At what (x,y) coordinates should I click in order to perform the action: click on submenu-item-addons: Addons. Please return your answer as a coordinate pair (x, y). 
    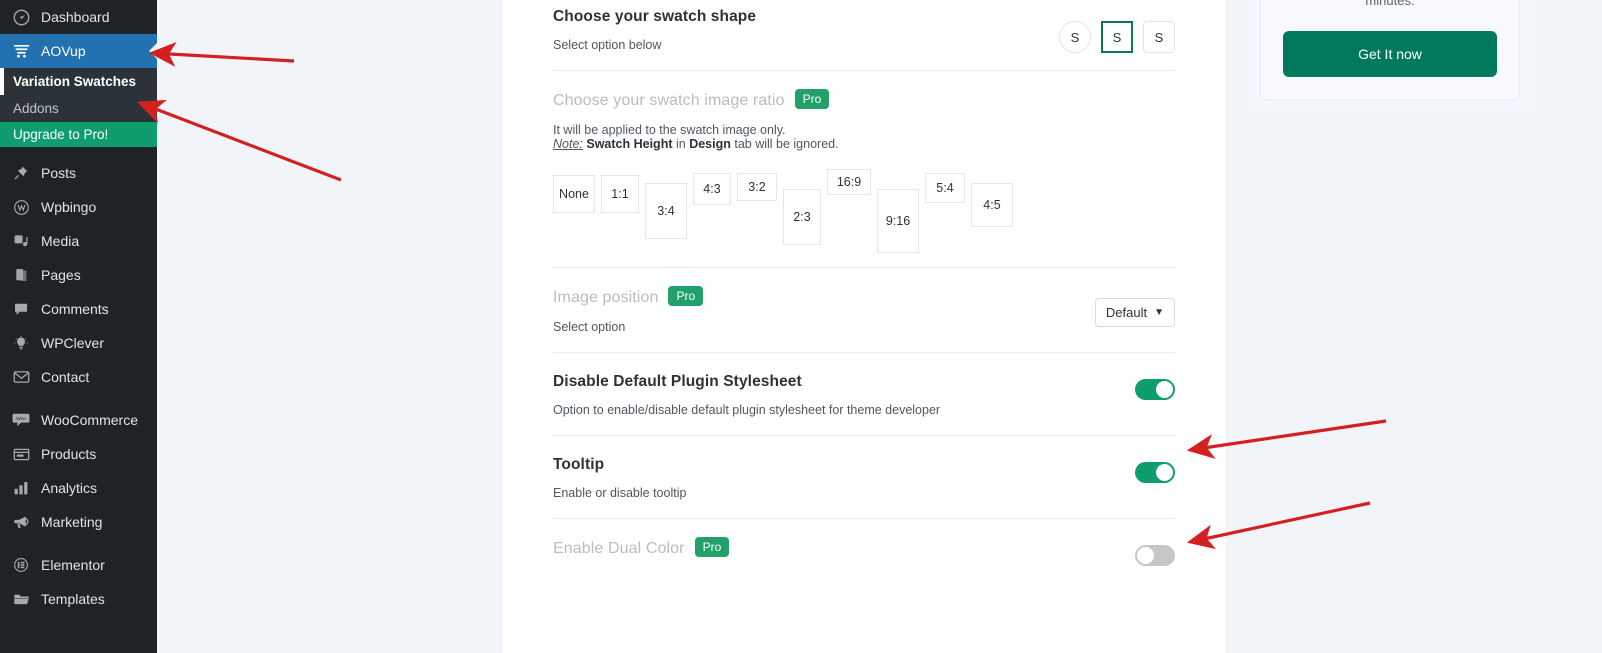
    Looking at the image, I should click on (78, 108).